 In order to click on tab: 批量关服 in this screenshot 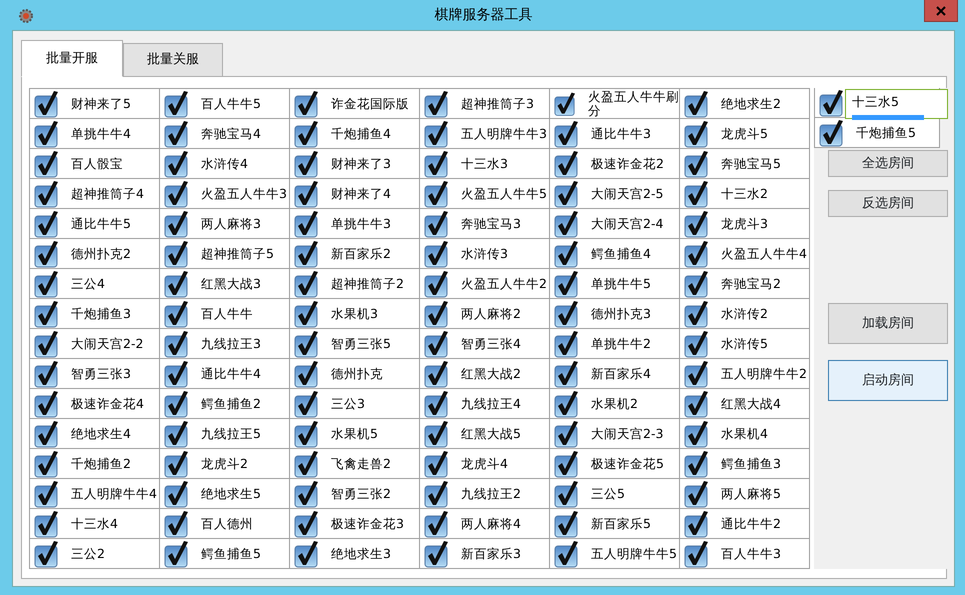, I will do `click(173, 60)`.